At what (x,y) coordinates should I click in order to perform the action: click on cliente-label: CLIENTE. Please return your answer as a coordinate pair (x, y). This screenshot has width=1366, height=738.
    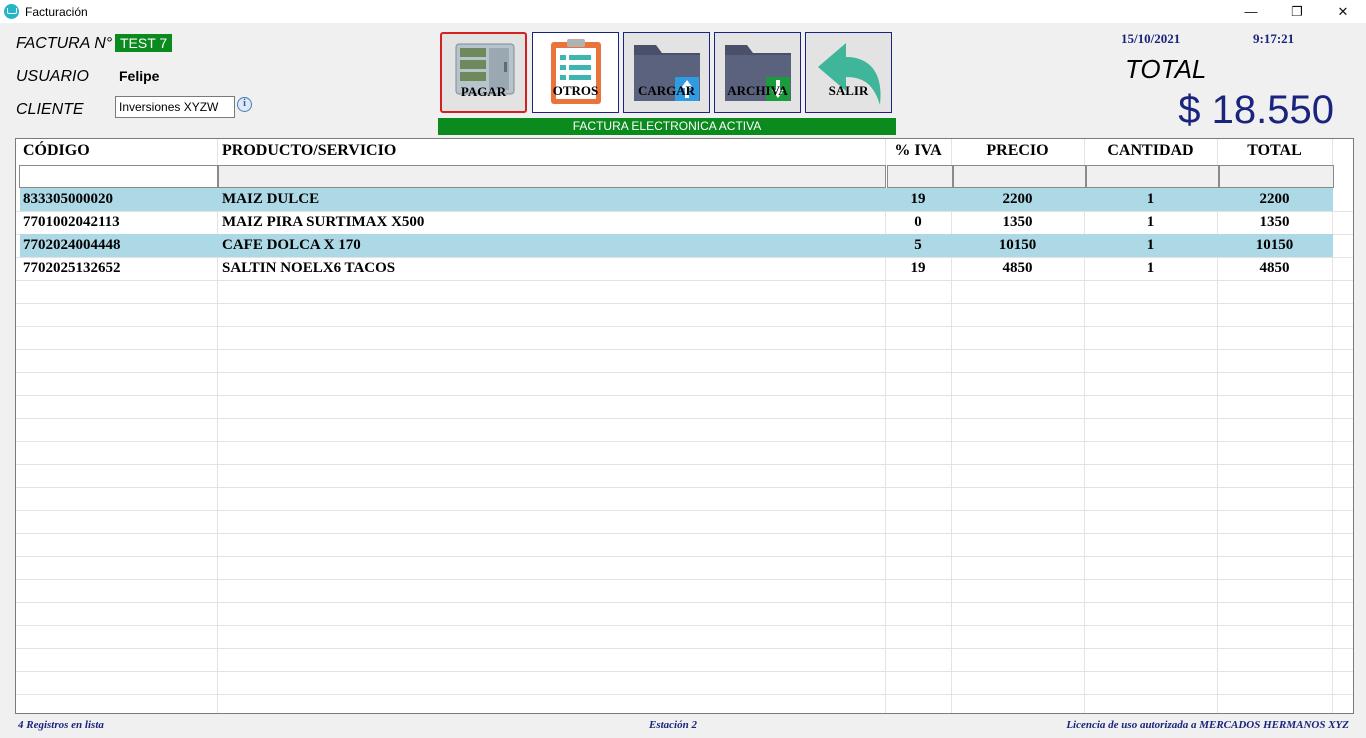
    Looking at the image, I should click on (50, 109).